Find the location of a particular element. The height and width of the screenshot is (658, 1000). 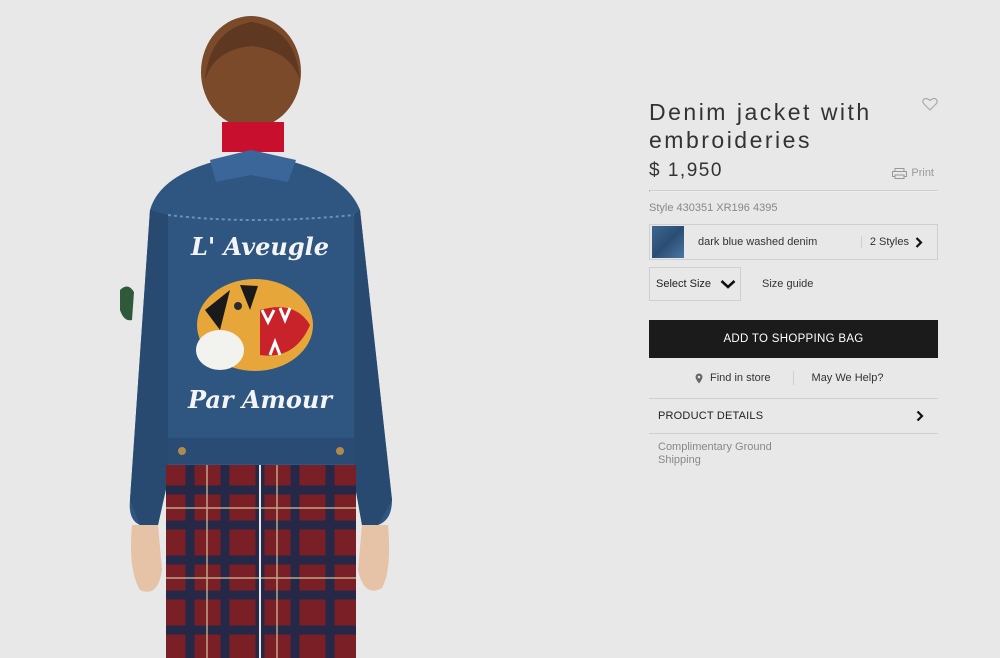

styles-link: 2 Styles is located at coordinates (891, 242).